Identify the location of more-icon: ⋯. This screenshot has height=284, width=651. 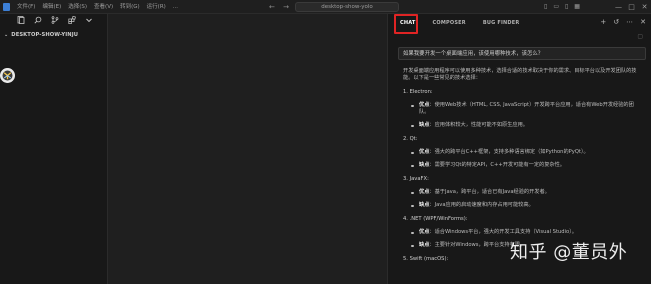
(629, 22).